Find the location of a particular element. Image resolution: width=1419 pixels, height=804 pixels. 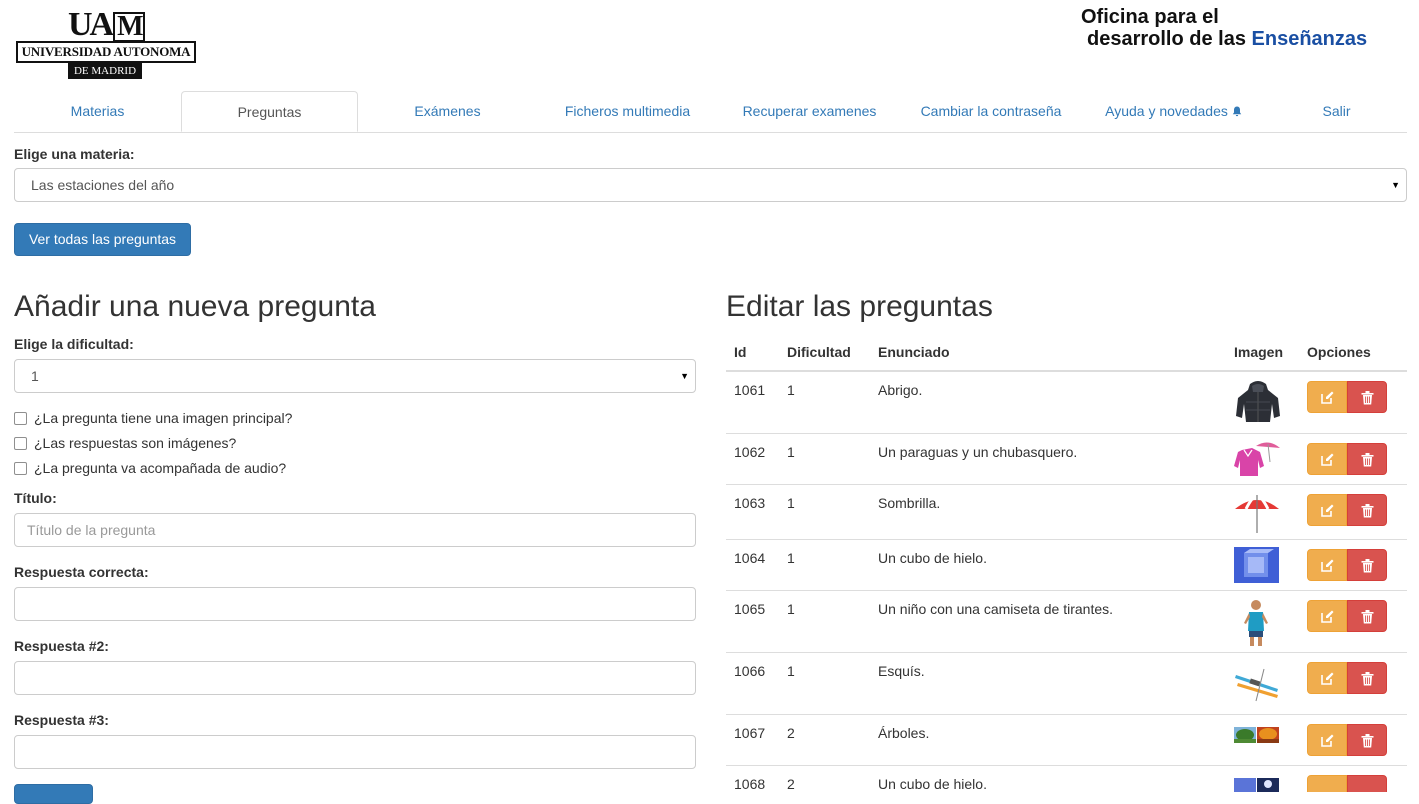

tab-examenes: Exámenes is located at coordinates (447, 111).